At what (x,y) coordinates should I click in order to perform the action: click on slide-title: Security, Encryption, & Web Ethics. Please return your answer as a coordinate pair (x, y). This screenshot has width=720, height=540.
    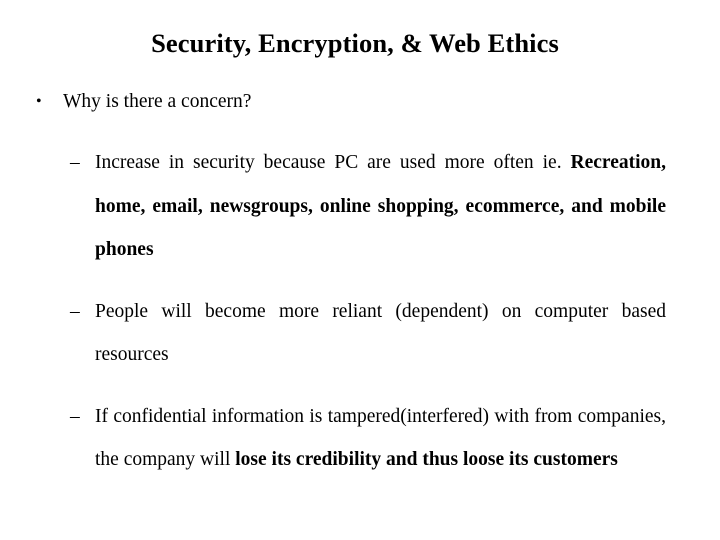
    Looking at the image, I should click on (355, 43).